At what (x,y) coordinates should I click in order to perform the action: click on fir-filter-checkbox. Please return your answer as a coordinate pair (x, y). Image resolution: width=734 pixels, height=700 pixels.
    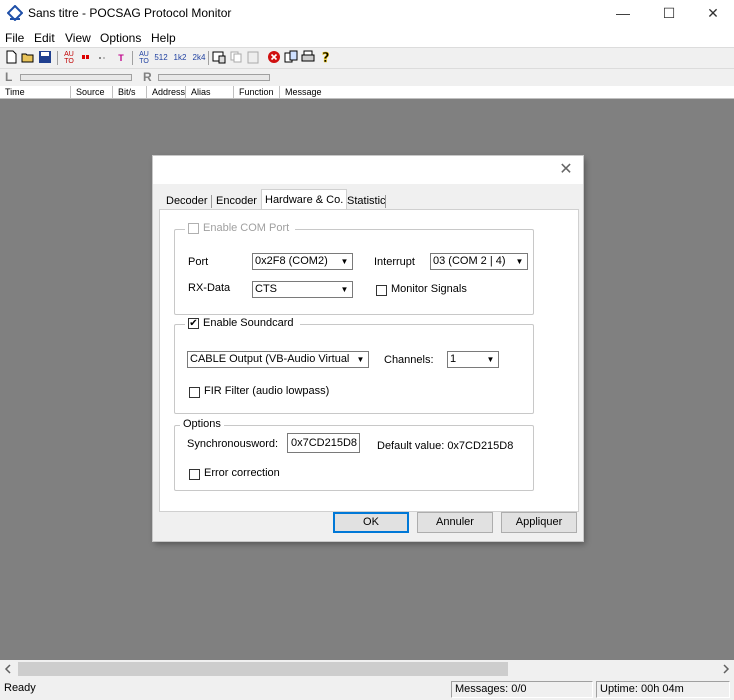
    Looking at the image, I should click on (194, 392).